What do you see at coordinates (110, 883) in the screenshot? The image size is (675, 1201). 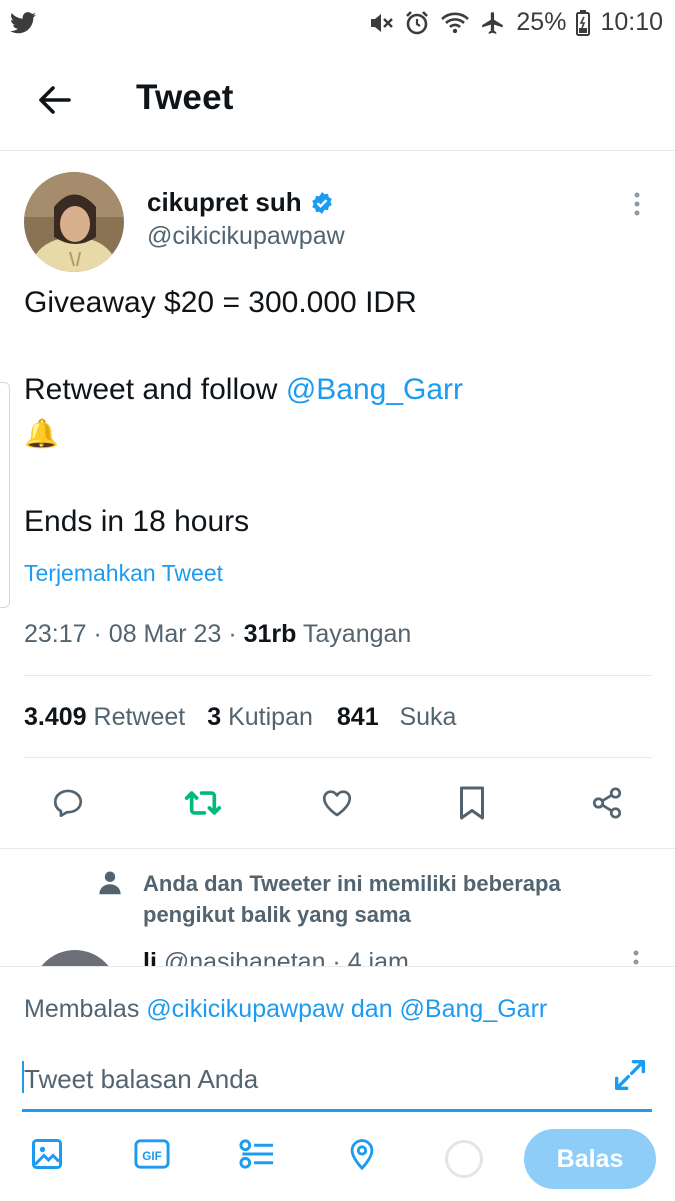 I see `person-icon` at bounding box center [110, 883].